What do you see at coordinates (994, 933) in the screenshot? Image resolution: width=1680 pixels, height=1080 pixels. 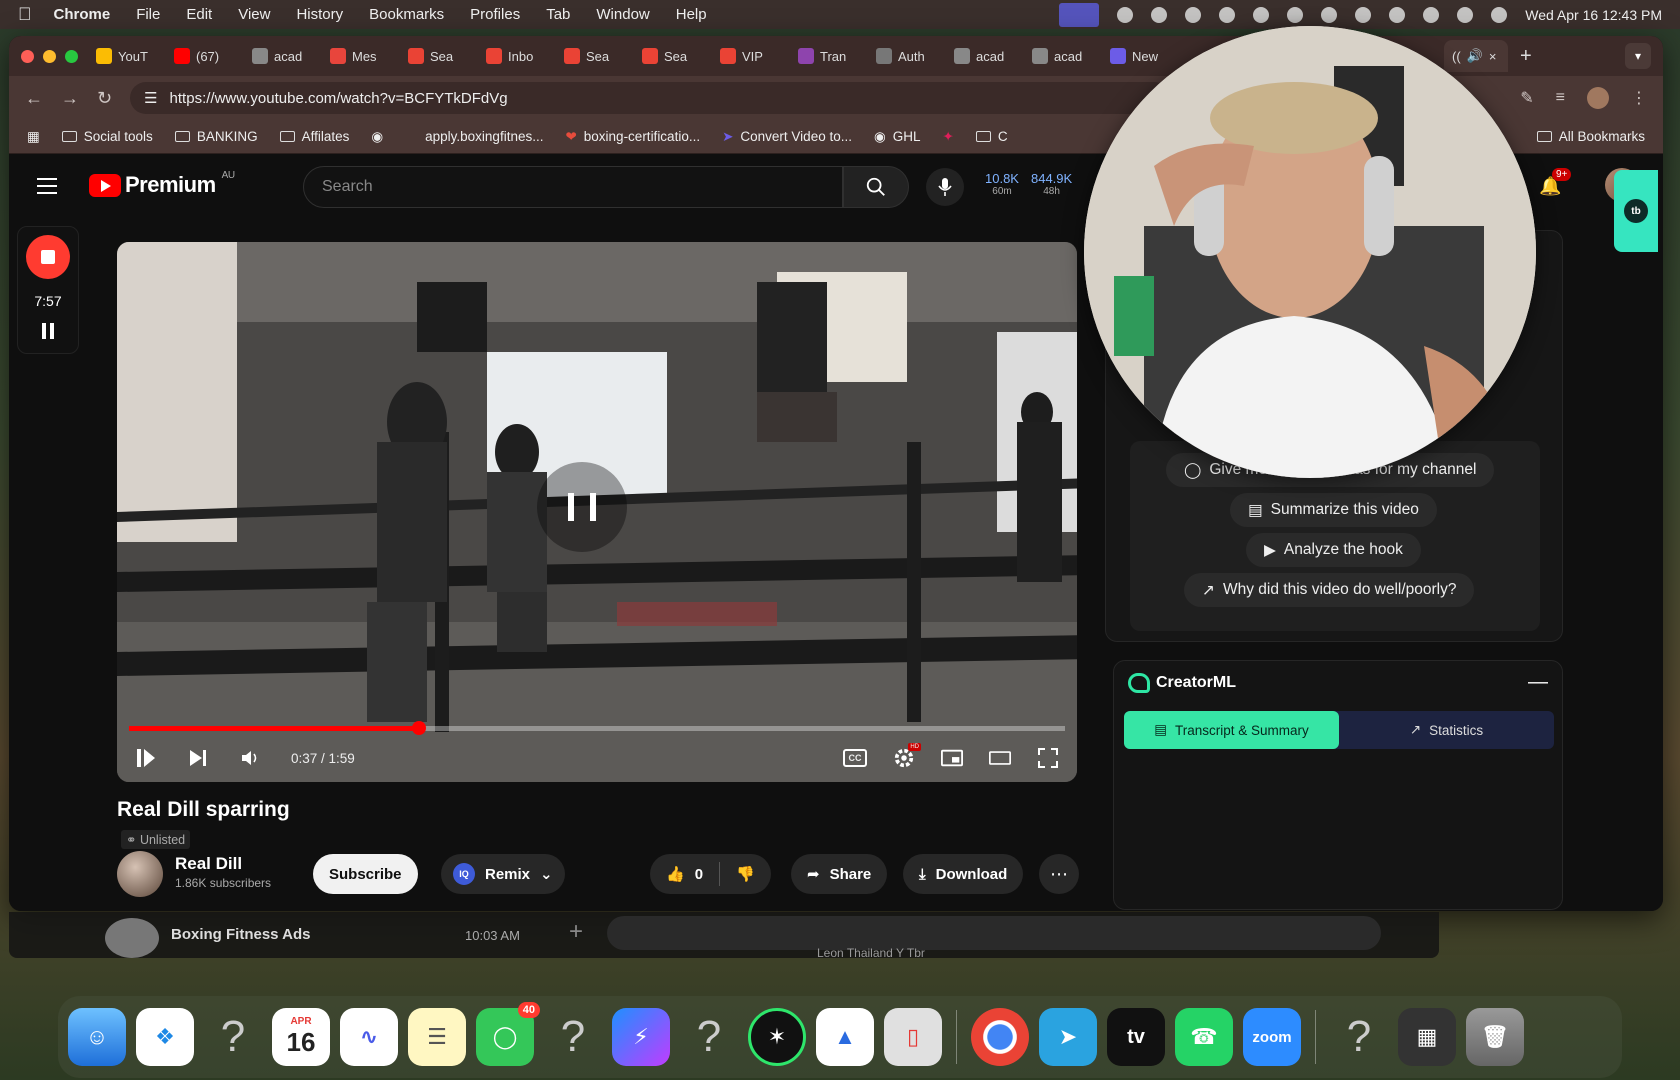 I see `message-input` at bounding box center [994, 933].